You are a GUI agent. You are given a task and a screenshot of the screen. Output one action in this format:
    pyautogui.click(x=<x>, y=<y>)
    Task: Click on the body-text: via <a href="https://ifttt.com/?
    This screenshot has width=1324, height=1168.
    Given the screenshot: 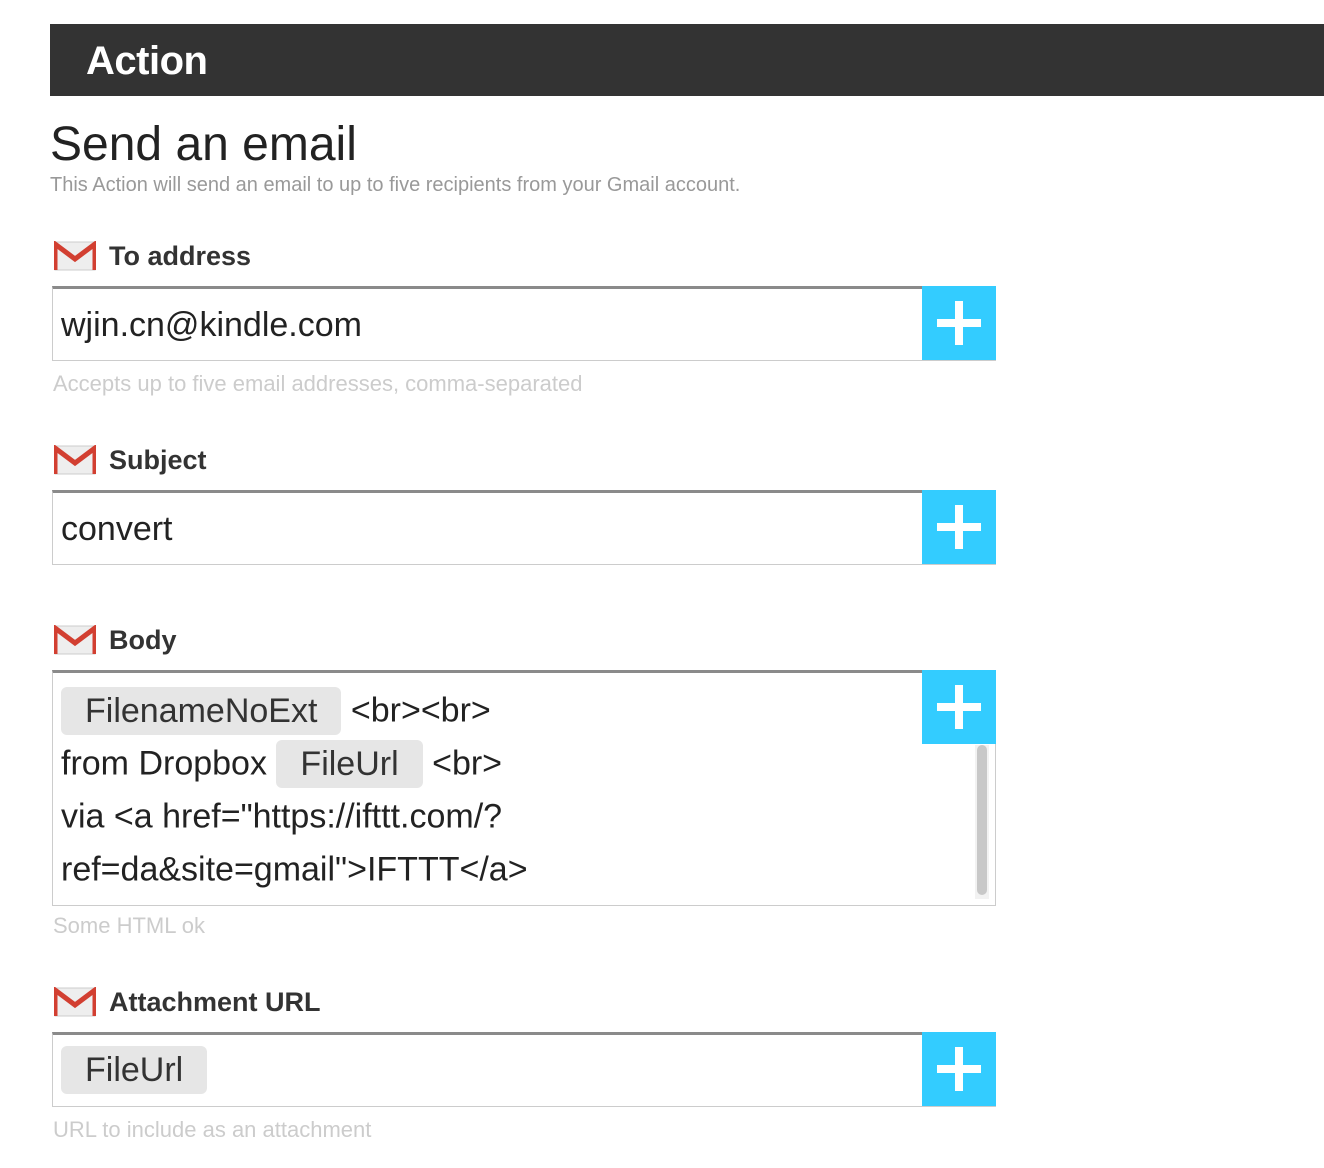 What is the action you would take?
    pyautogui.click(x=282, y=816)
    